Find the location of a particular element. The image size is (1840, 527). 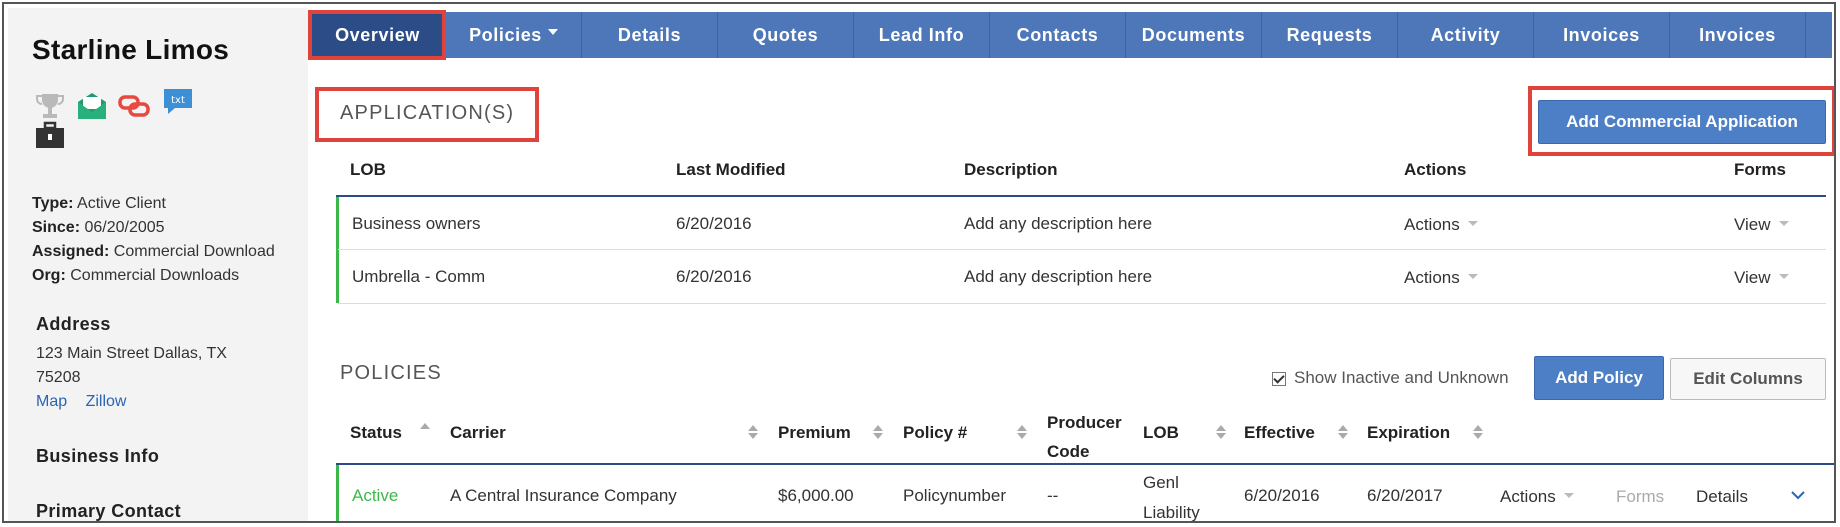

envelope-icon is located at coordinates (92, 106).